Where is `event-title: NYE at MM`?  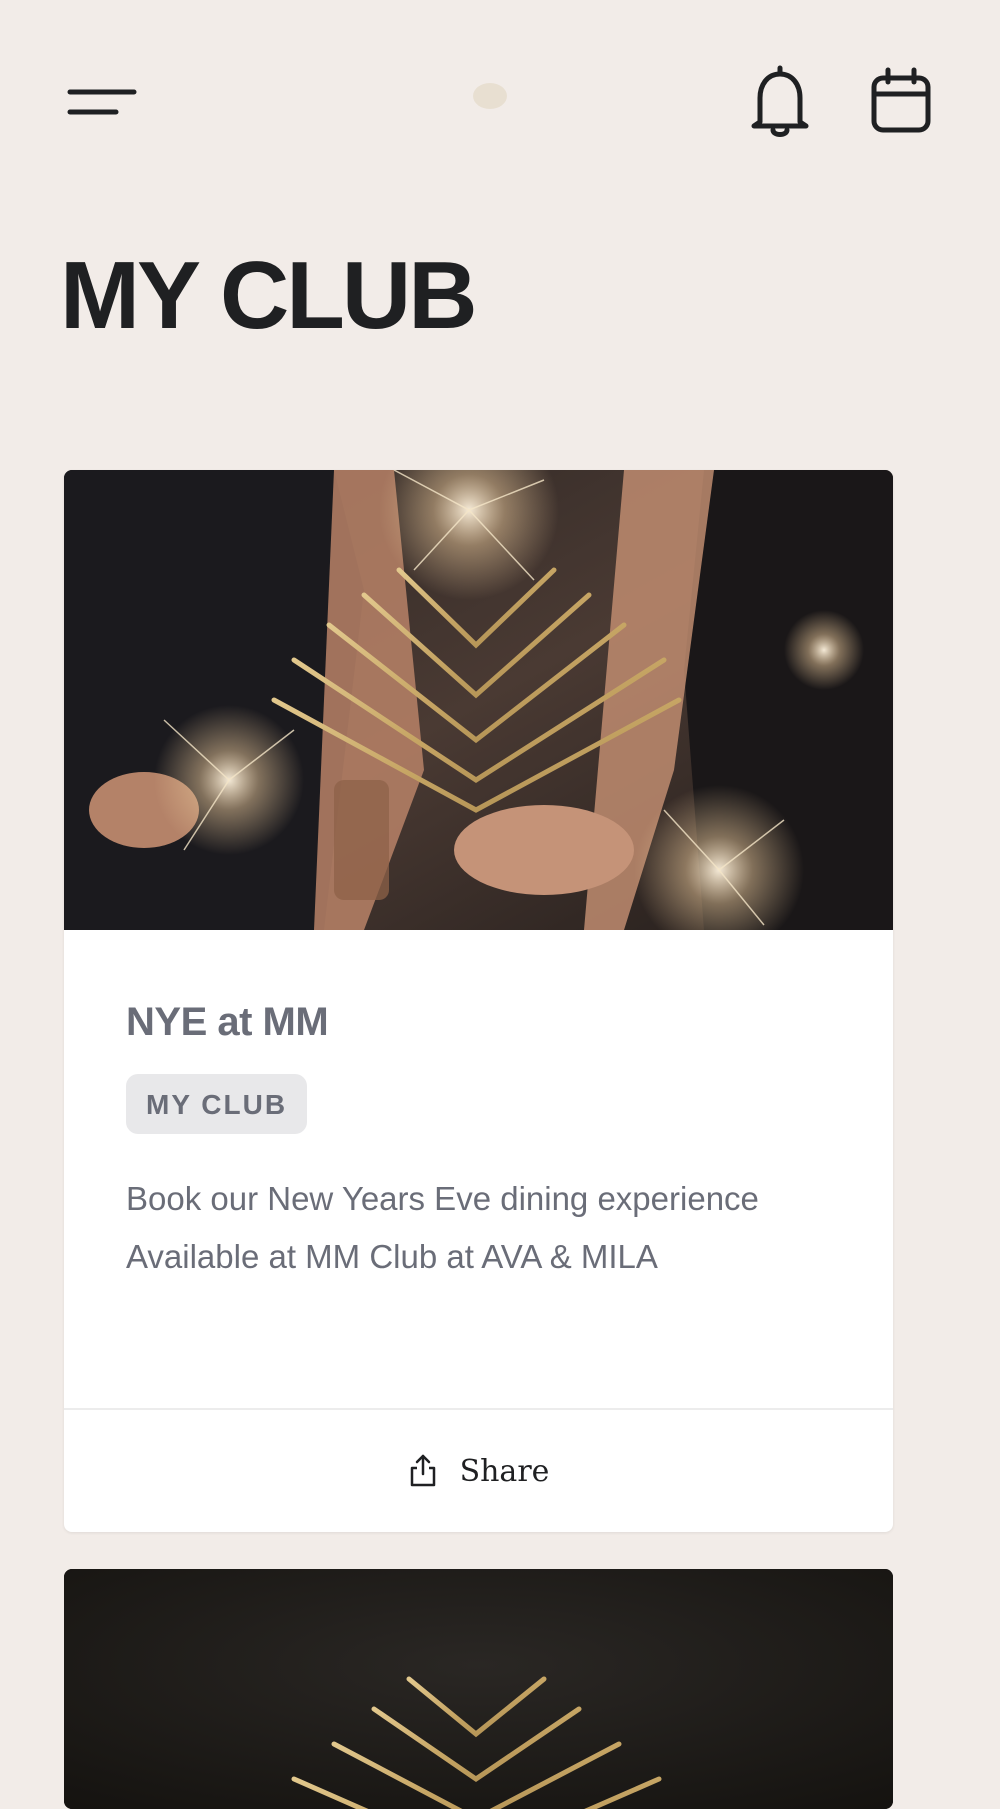 event-title: NYE at MM is located at coordinates (227, 1022).